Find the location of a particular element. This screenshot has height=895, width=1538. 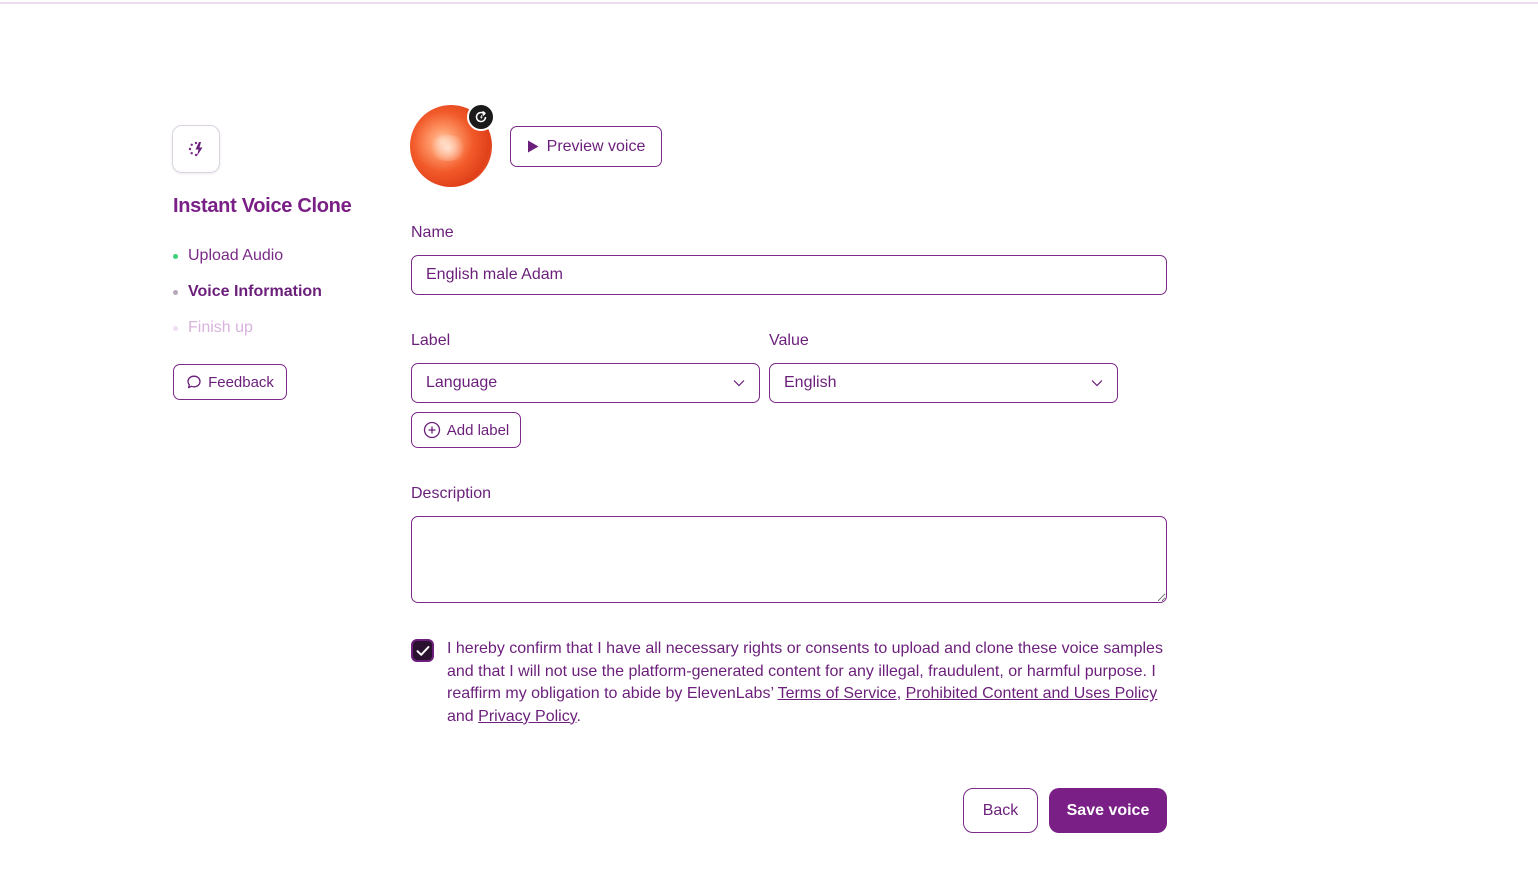

step-list: Upload Audio Voice Information Finish up is located at coordinates (247, 292).